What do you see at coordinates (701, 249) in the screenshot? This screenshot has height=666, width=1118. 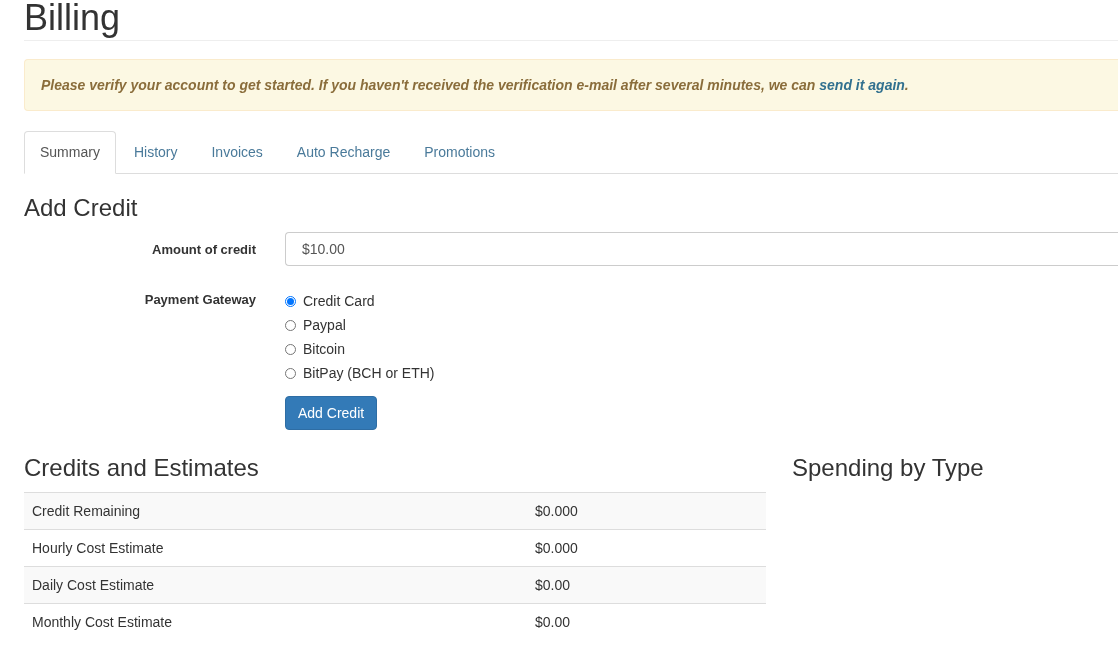 I see `amount-field: $10.00` at bounding box center [701, 249].